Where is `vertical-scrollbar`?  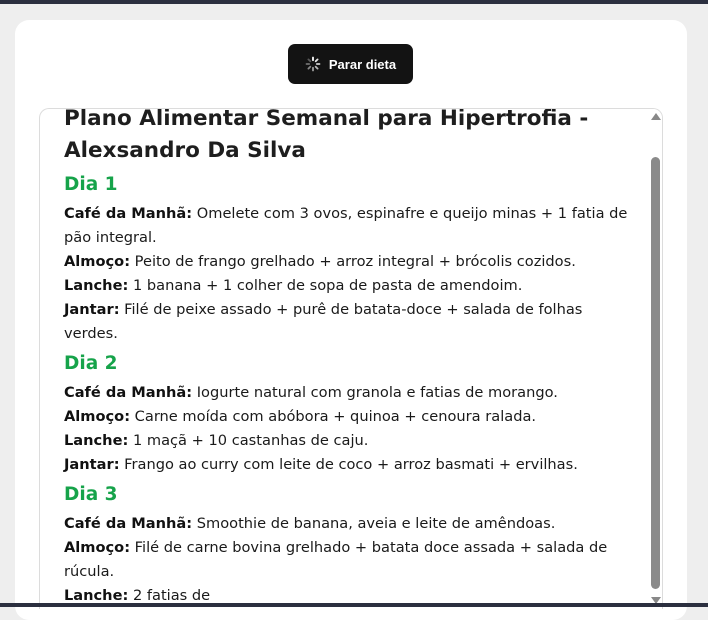
vertical-scrollbar is located at coordinates (656, 359).